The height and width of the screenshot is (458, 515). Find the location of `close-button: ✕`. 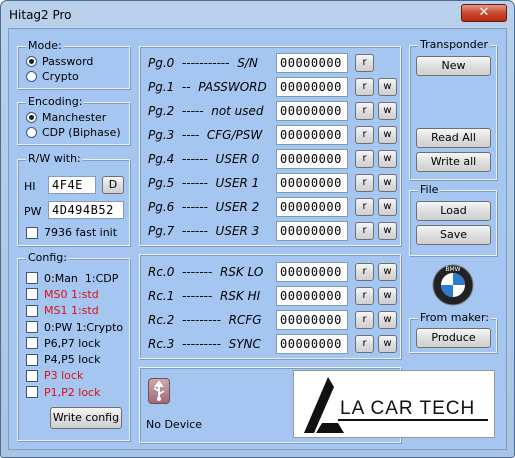

close-button: ✕ is located at coordinates (484, 13).